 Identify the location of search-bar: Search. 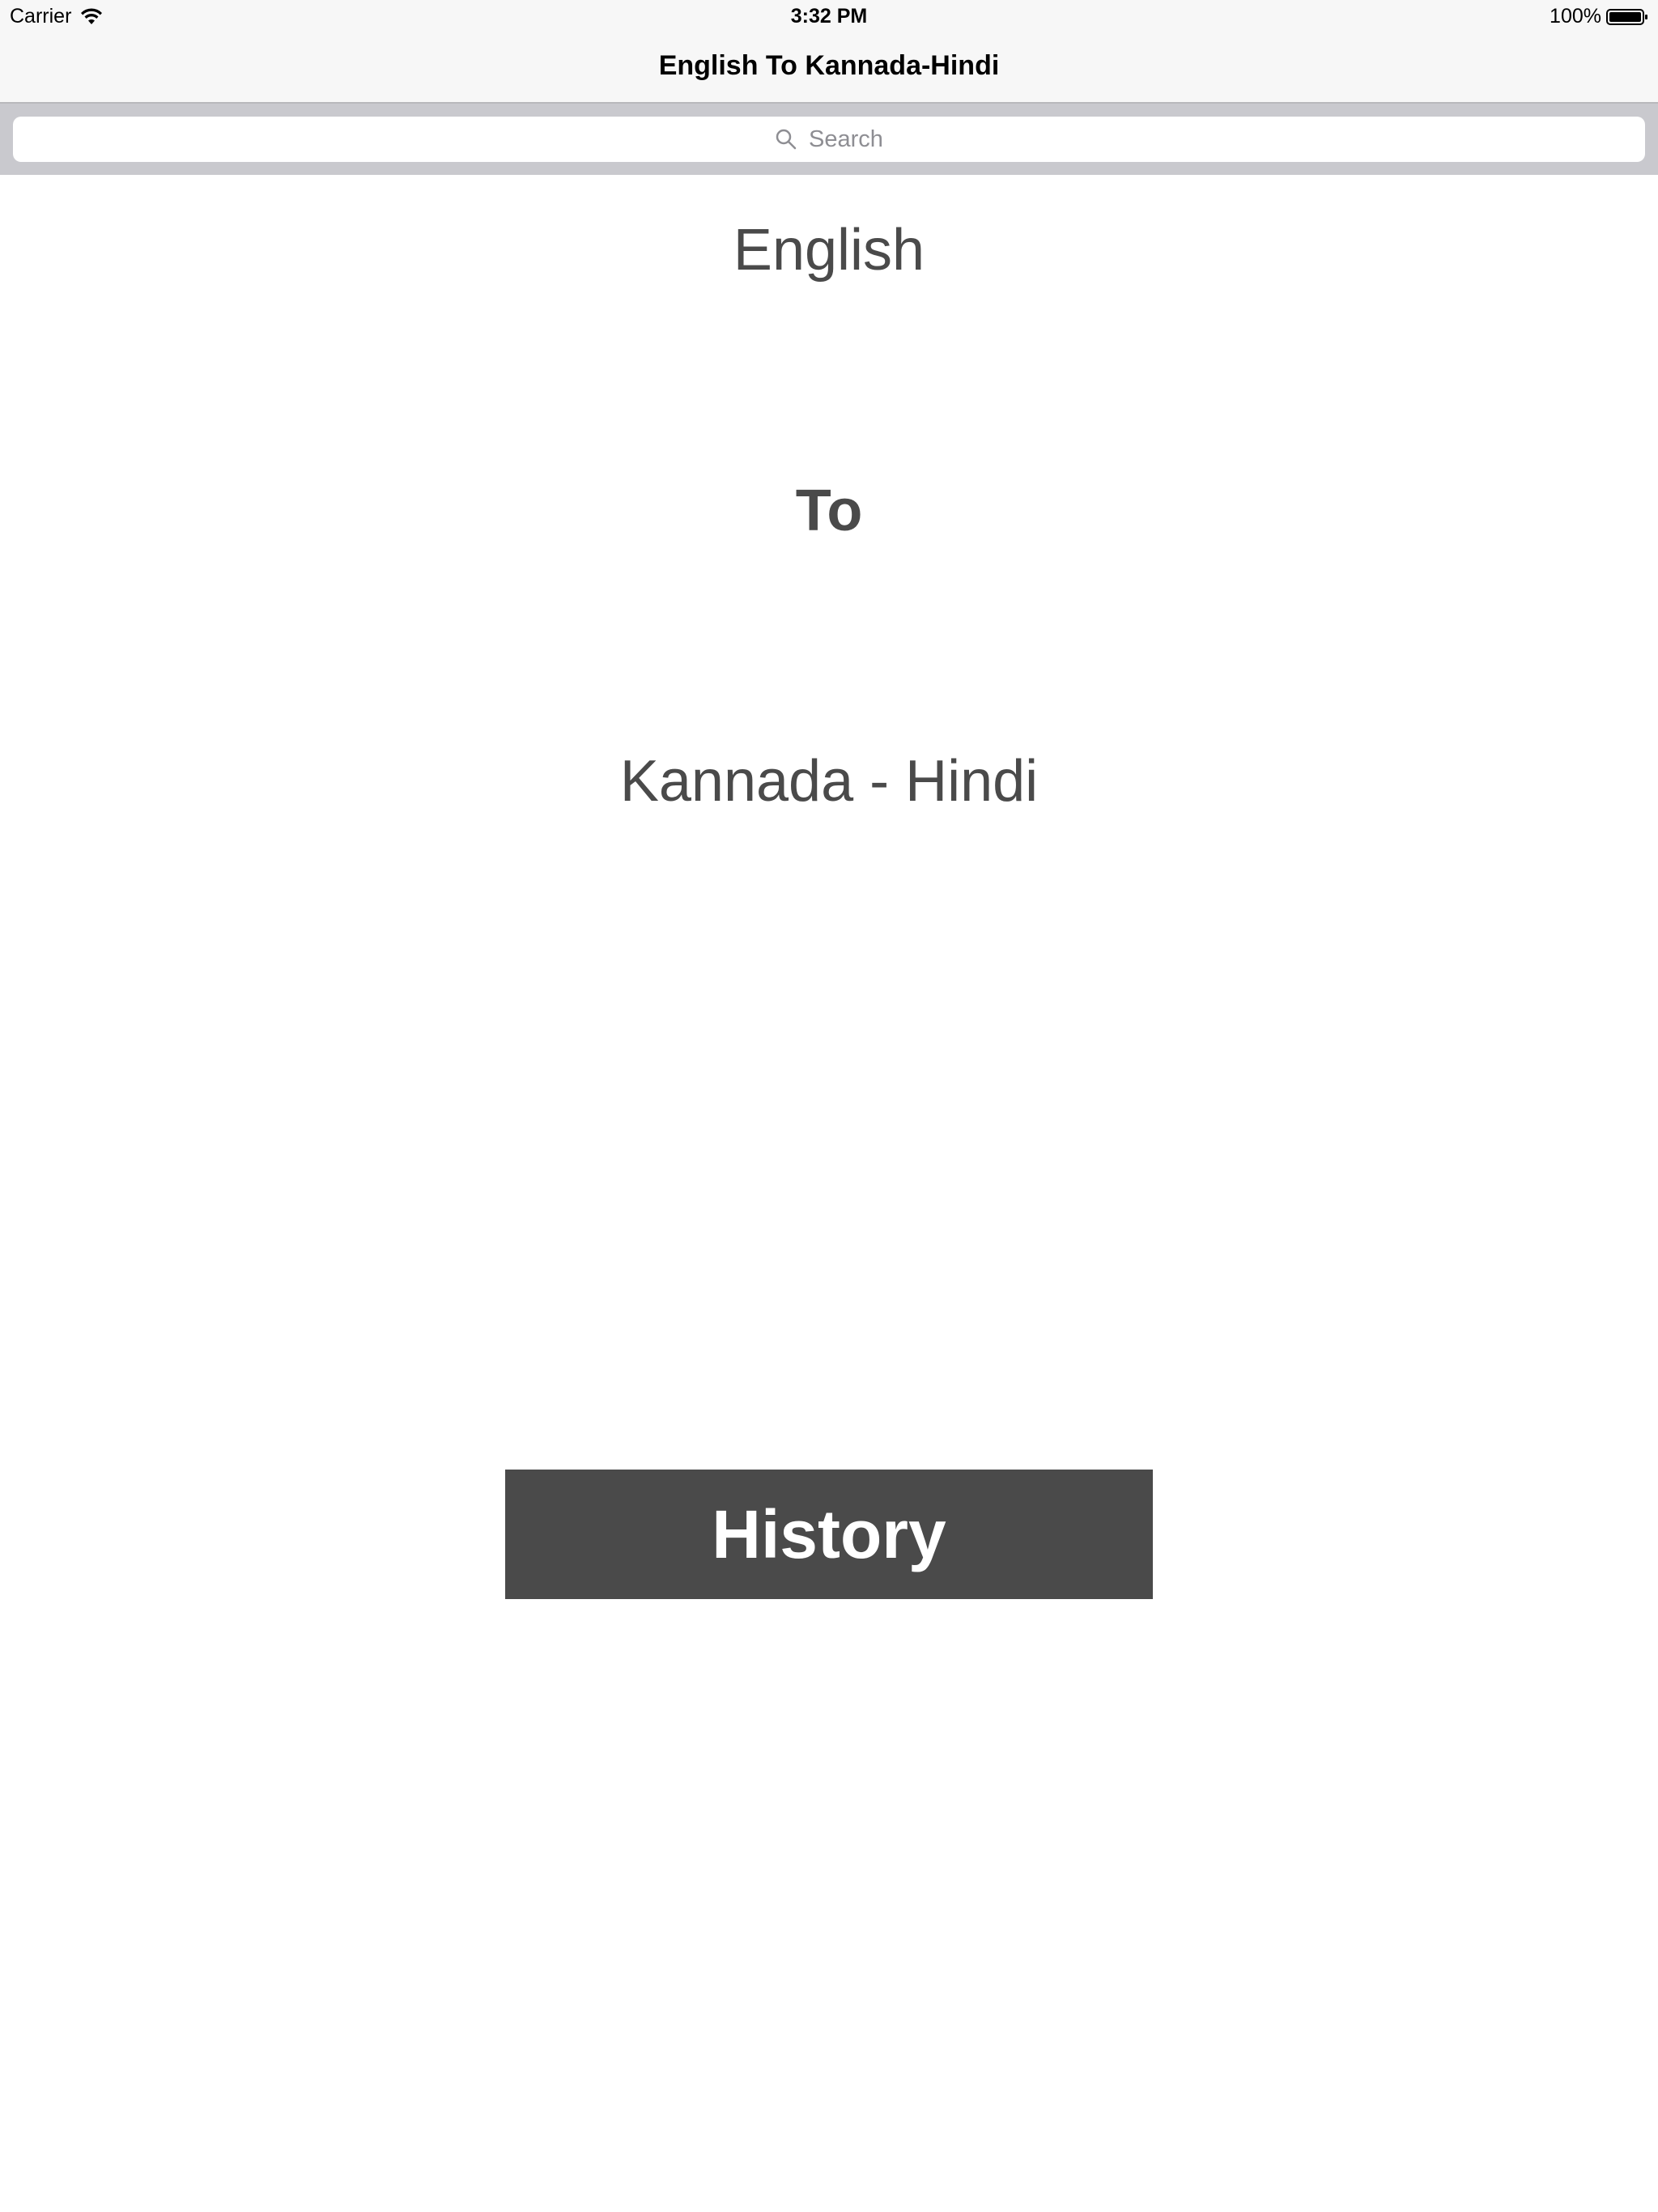
(829, 139).